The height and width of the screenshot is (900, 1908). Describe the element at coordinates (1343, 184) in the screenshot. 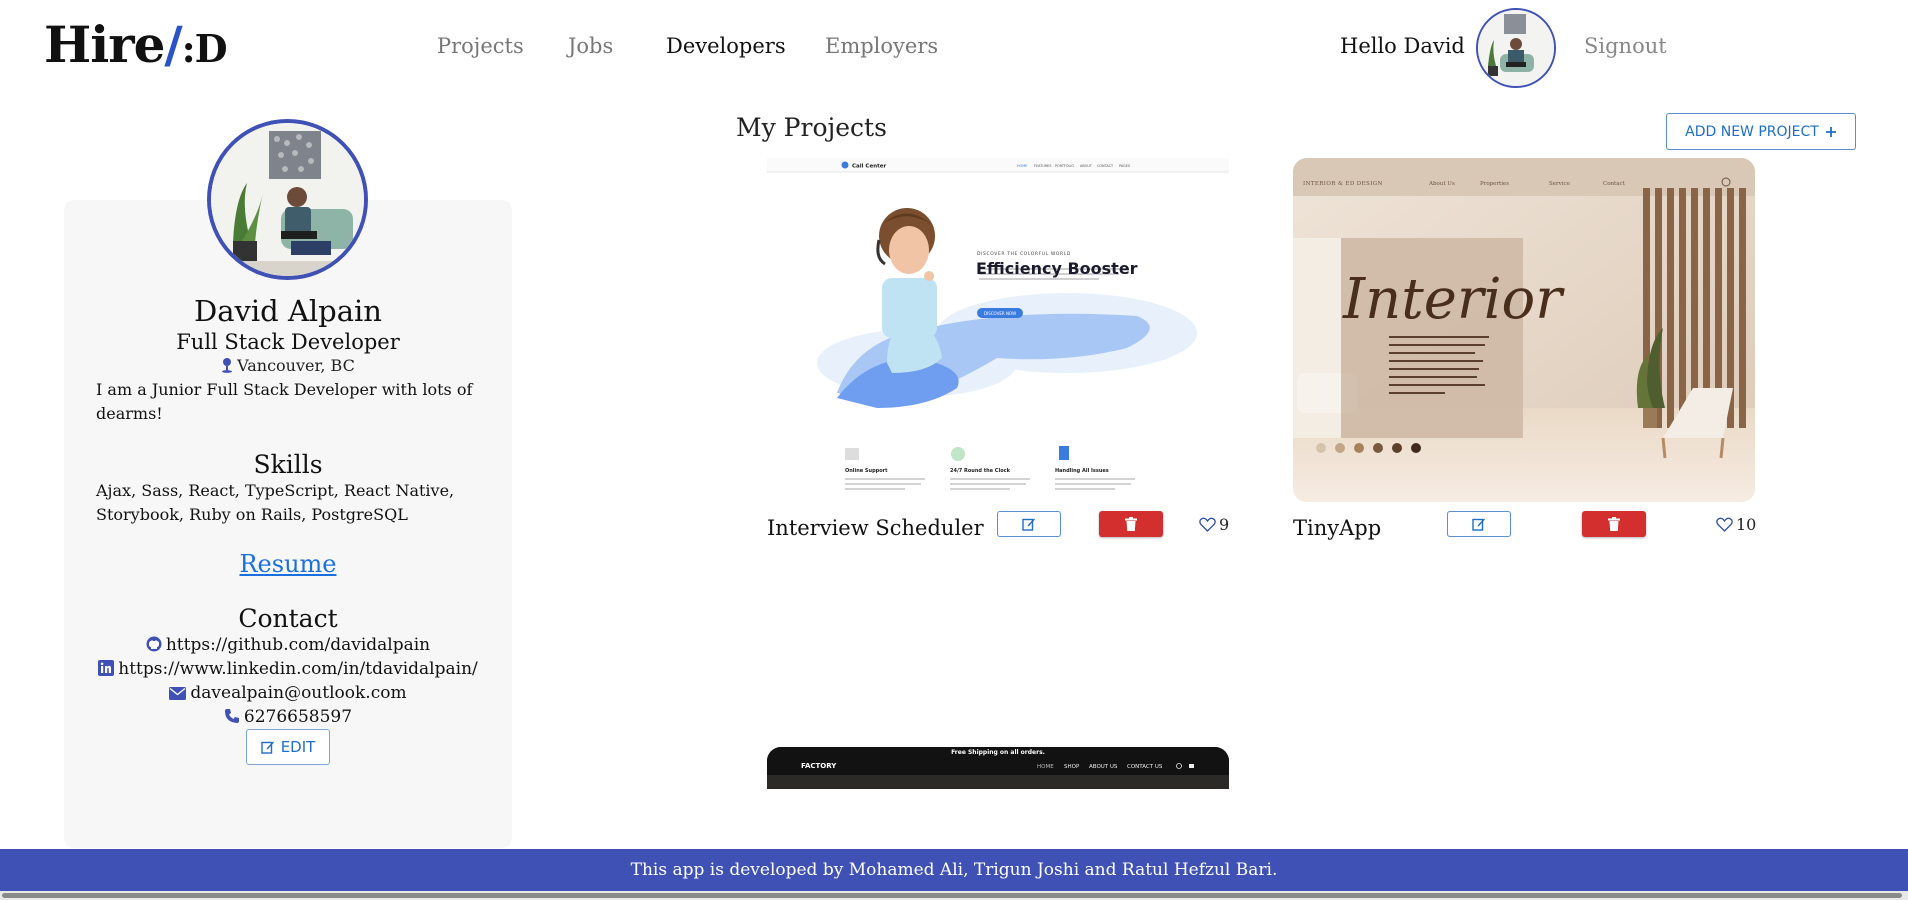

I see `interior-brand: INTERIOR & ED DESIGN` at that location.